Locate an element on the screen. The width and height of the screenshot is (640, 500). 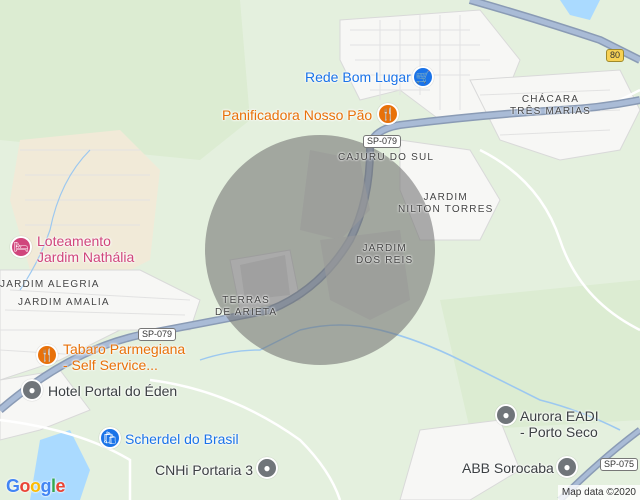
area-label-alegria: JARDIM ALEGRIA is located at coordinates (50, 284).